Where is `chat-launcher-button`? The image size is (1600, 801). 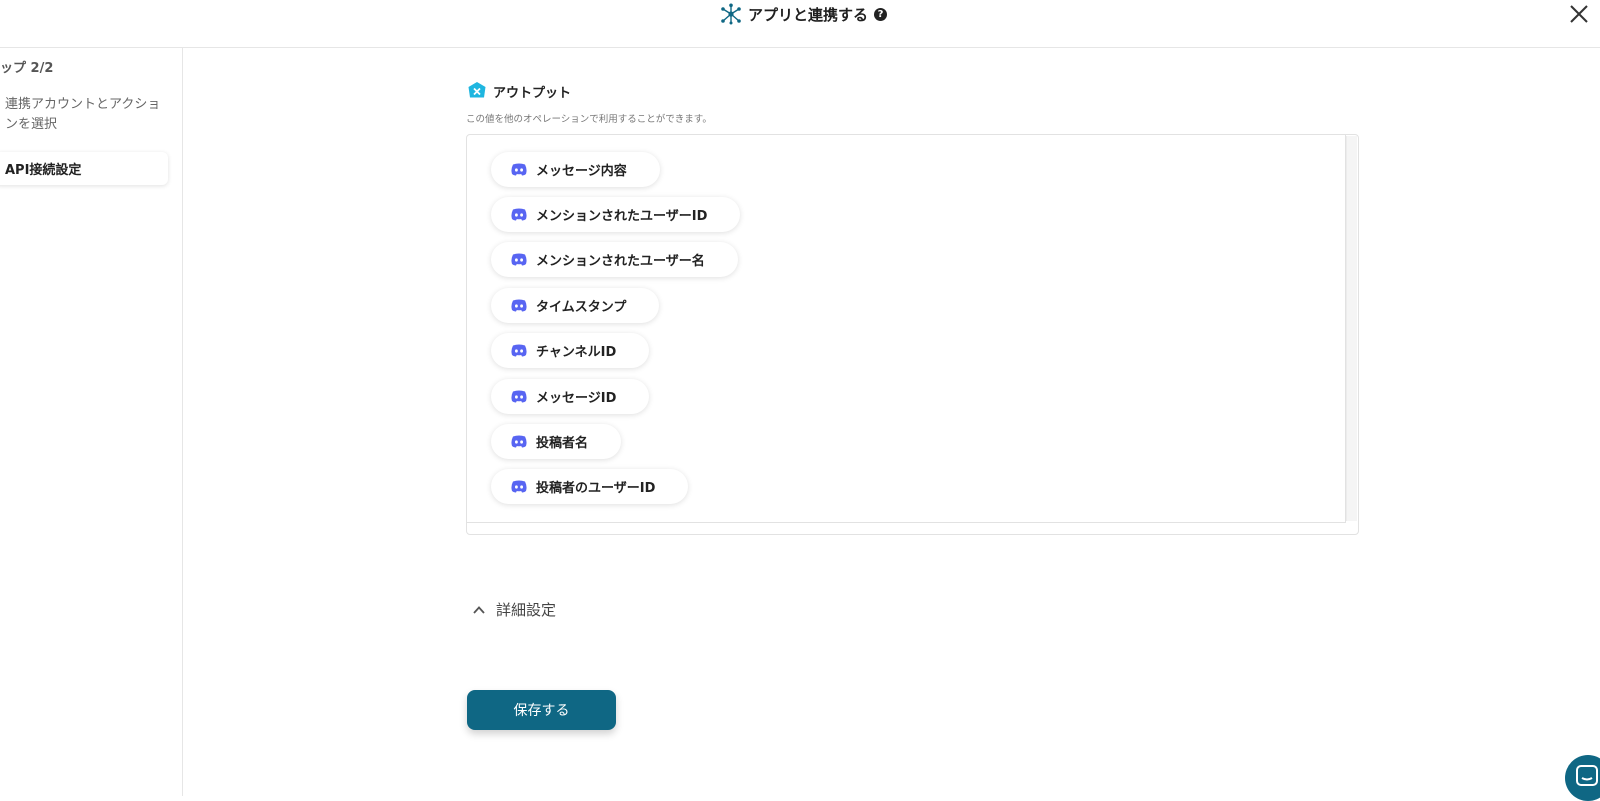 chat-launcher-button is located at coordinates (1582, 778).